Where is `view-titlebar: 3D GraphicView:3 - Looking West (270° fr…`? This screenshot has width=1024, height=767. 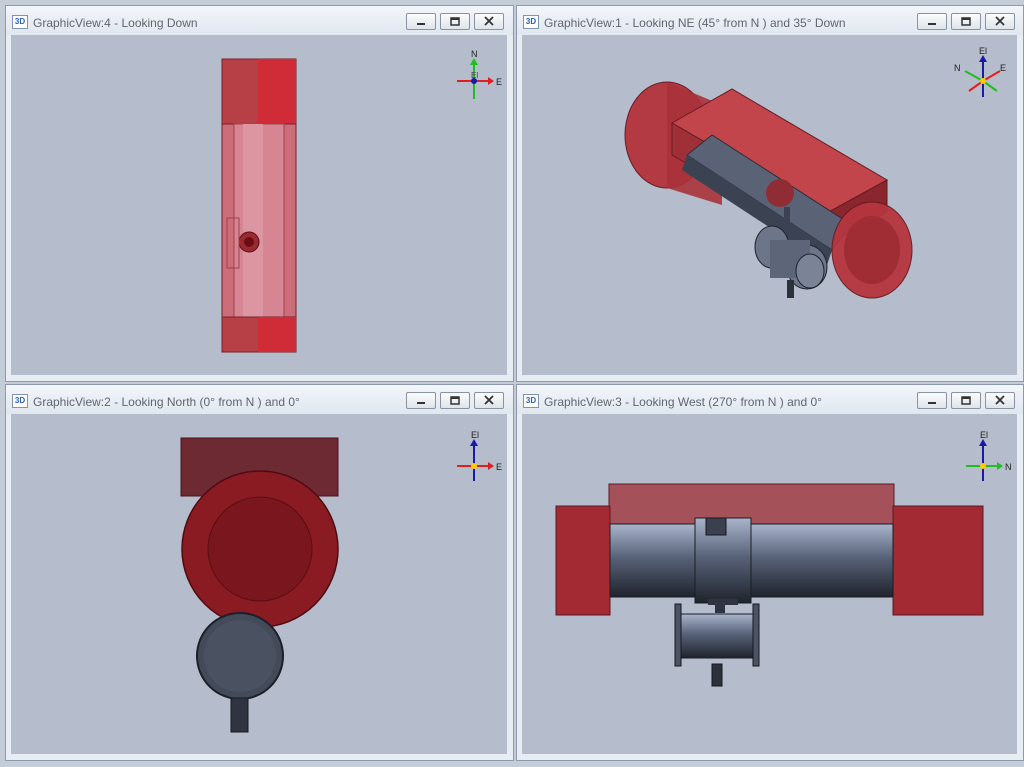
view-titlebar: 3D GraphicView:3 - Looking West (270° fr… is located at coordinates (770, 399).